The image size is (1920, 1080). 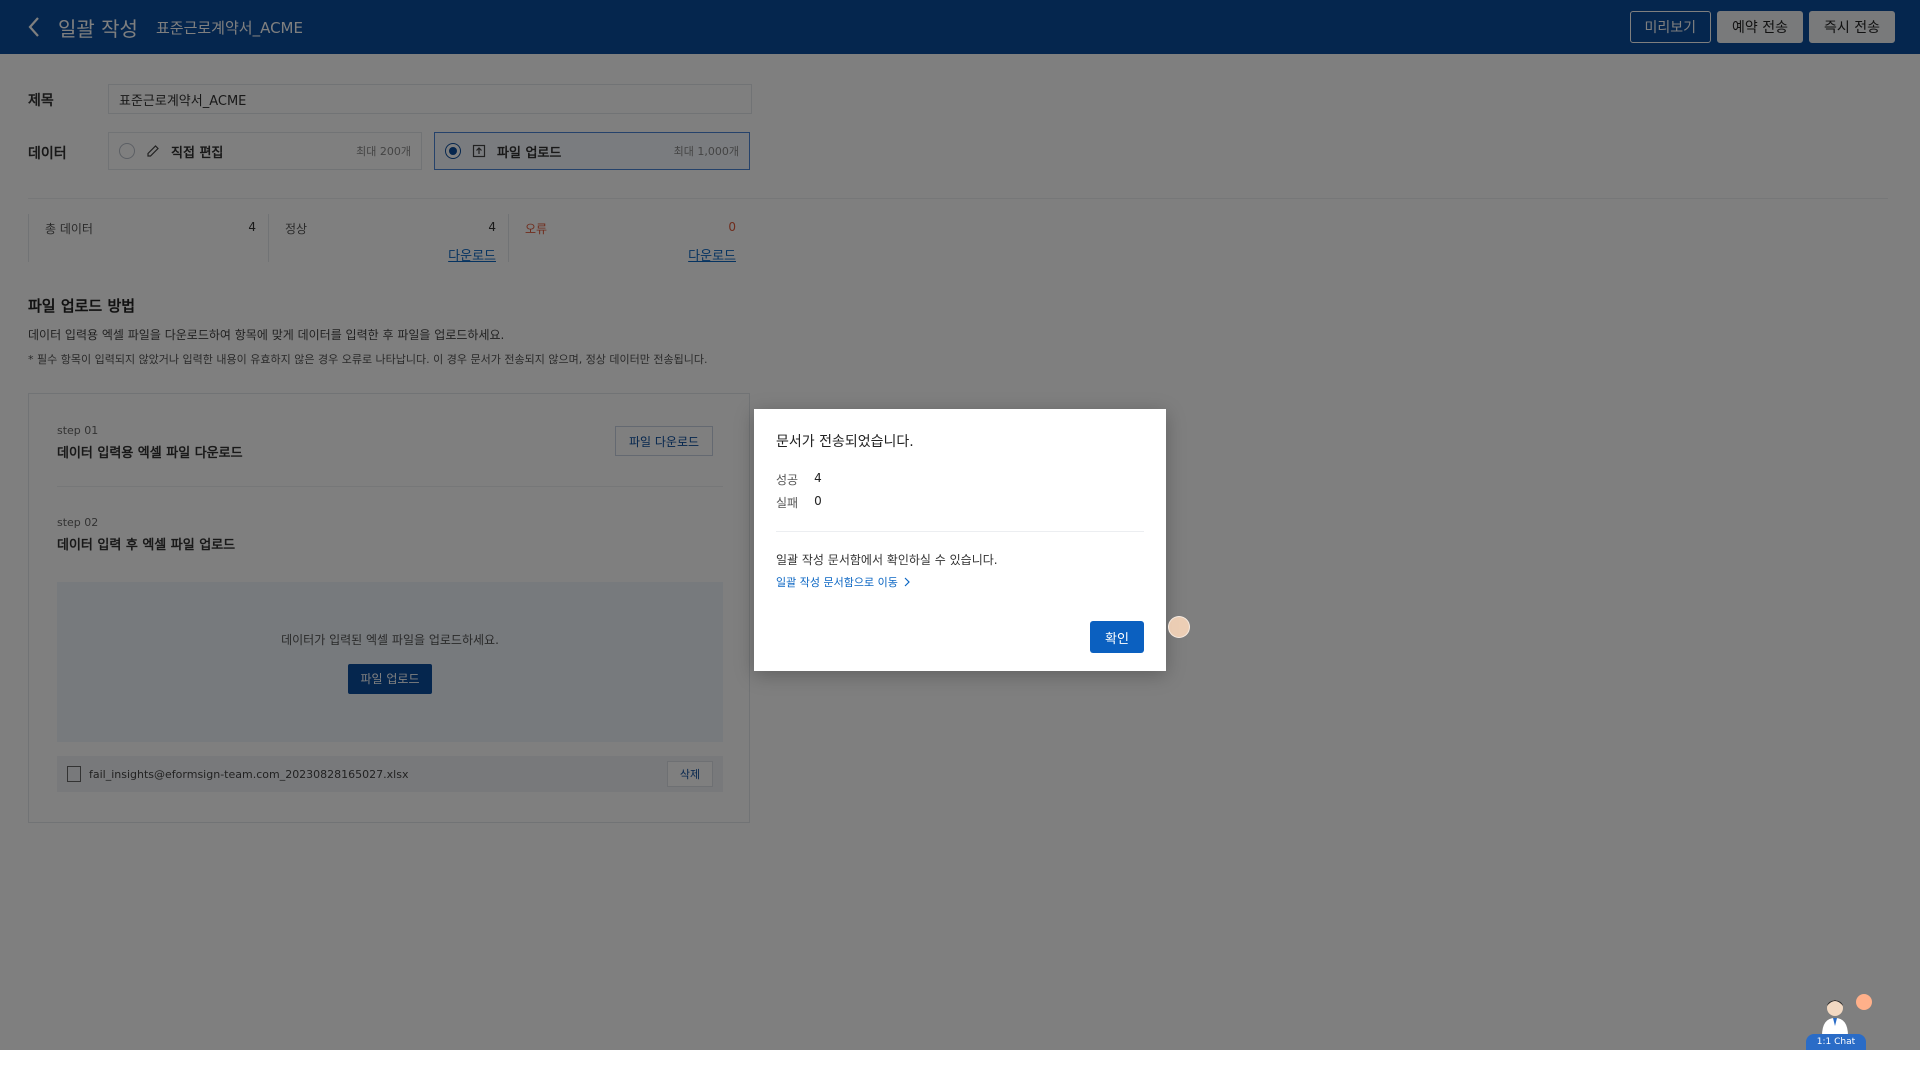 I want to click on go-to-bulk-box-link: 일괄 작성 문서함으로 이동, so click(x=843, y=582).